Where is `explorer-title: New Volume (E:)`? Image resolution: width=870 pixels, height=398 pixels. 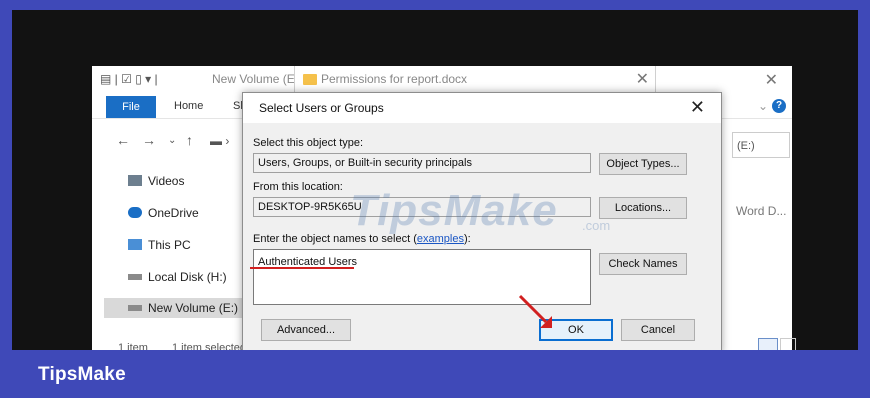 explorer-title: New Volume (E:) is located at coordinates (257, 79).